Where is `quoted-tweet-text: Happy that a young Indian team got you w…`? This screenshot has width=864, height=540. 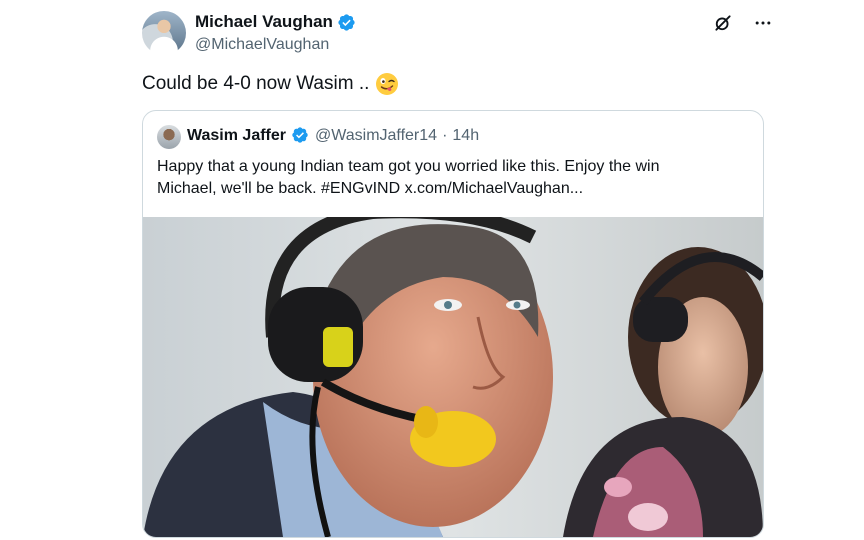 quoted-tweet-text: Happy that a young Indian team got you w… is located at coordinates (452, 178).